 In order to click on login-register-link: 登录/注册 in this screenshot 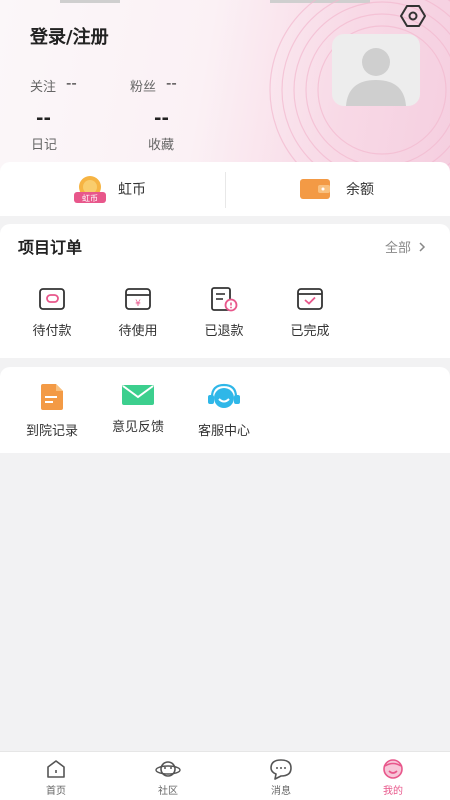, I will do `click(69, 36)`.